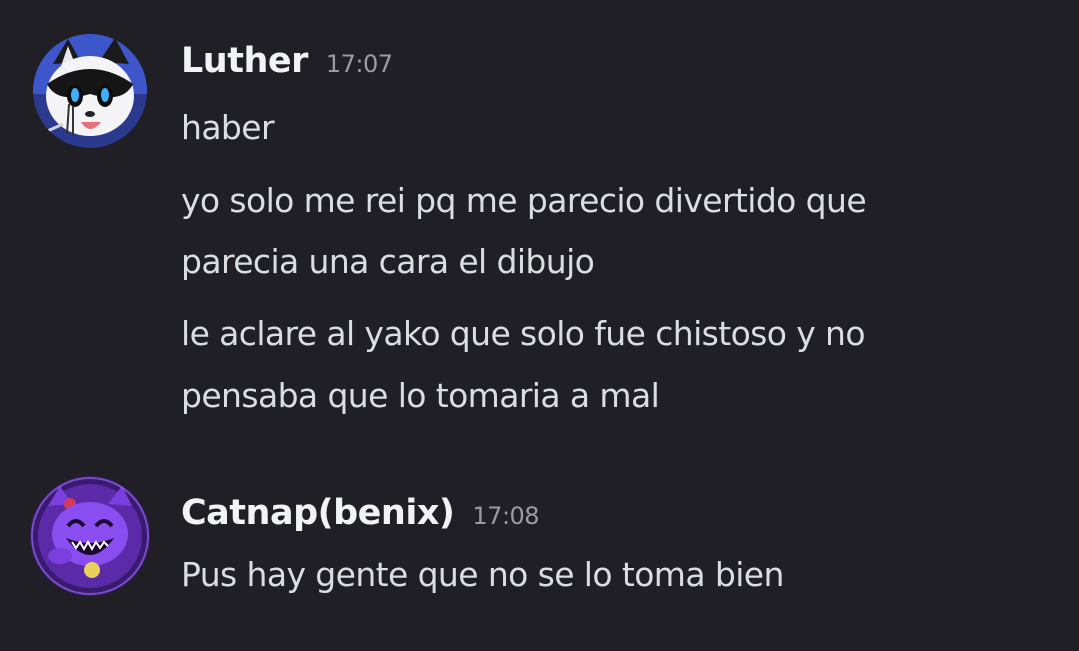 The height and width of the screenshot is (651, 1079). What do you see at coordinates (90, 536) in the screenshot?
I see `purple-cat-avatar-icon` at bounding box center [90, 536].